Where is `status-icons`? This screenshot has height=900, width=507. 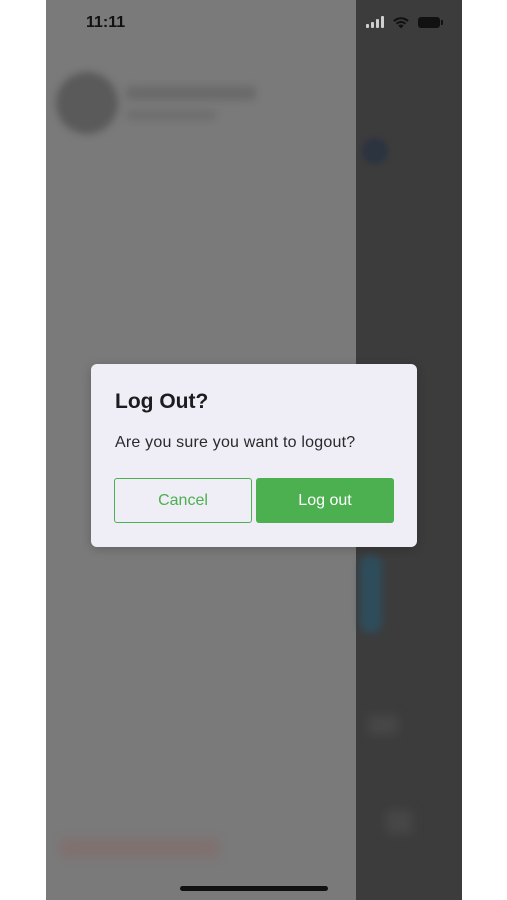 status-icons is located at coordinates (404, 22).